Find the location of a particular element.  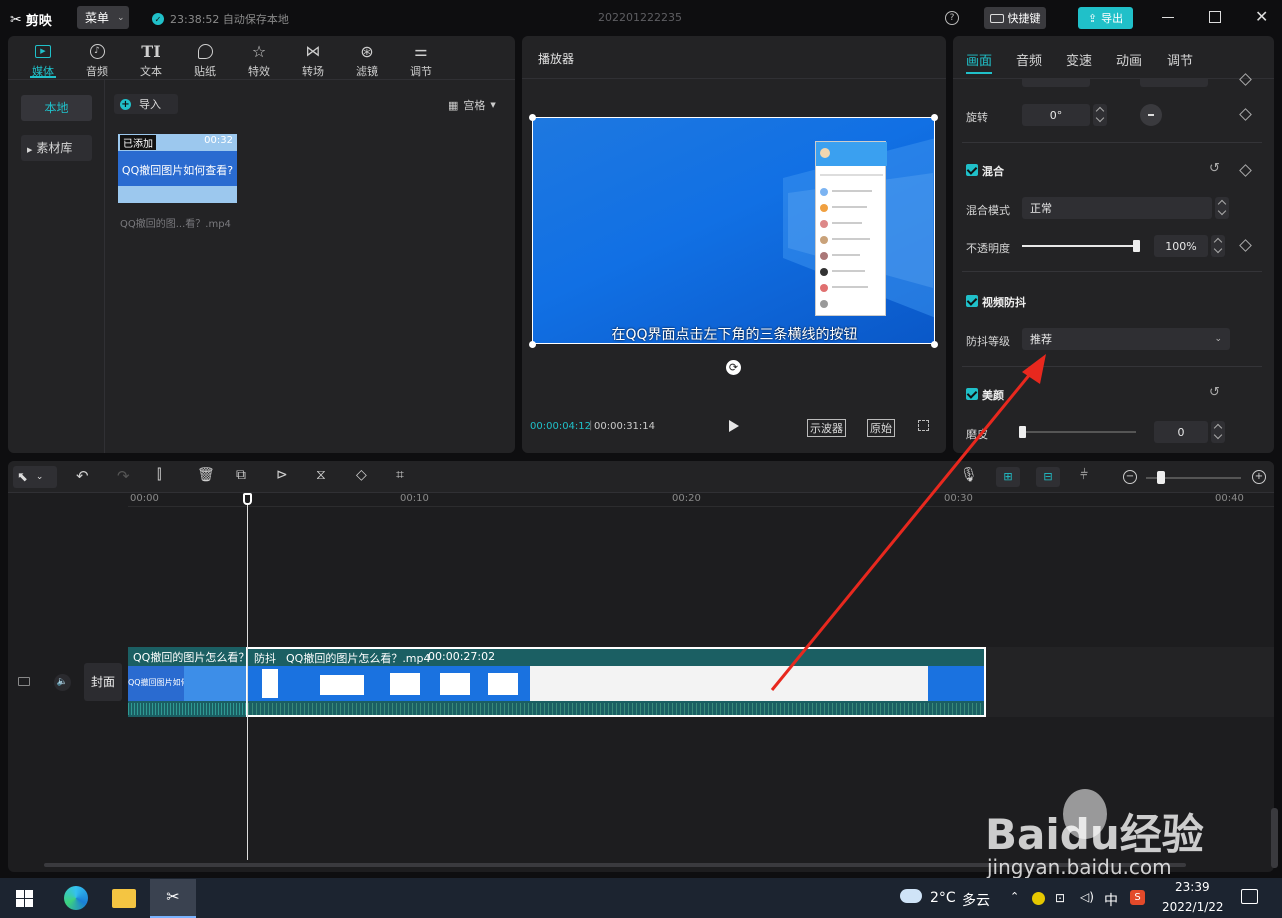

smooth-field: 0 is located at coordinates (1181, 432).